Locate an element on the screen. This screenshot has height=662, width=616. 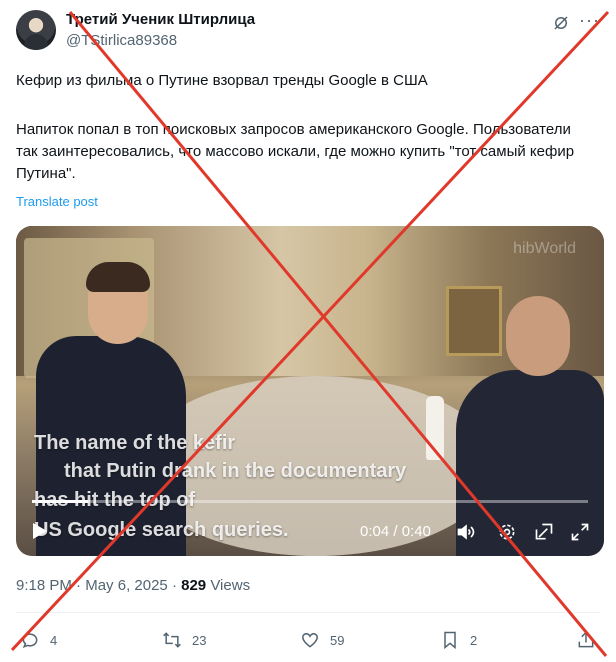
video-subtitle-line: that Putin drank in the documentary is located at coordinates (235, 471).